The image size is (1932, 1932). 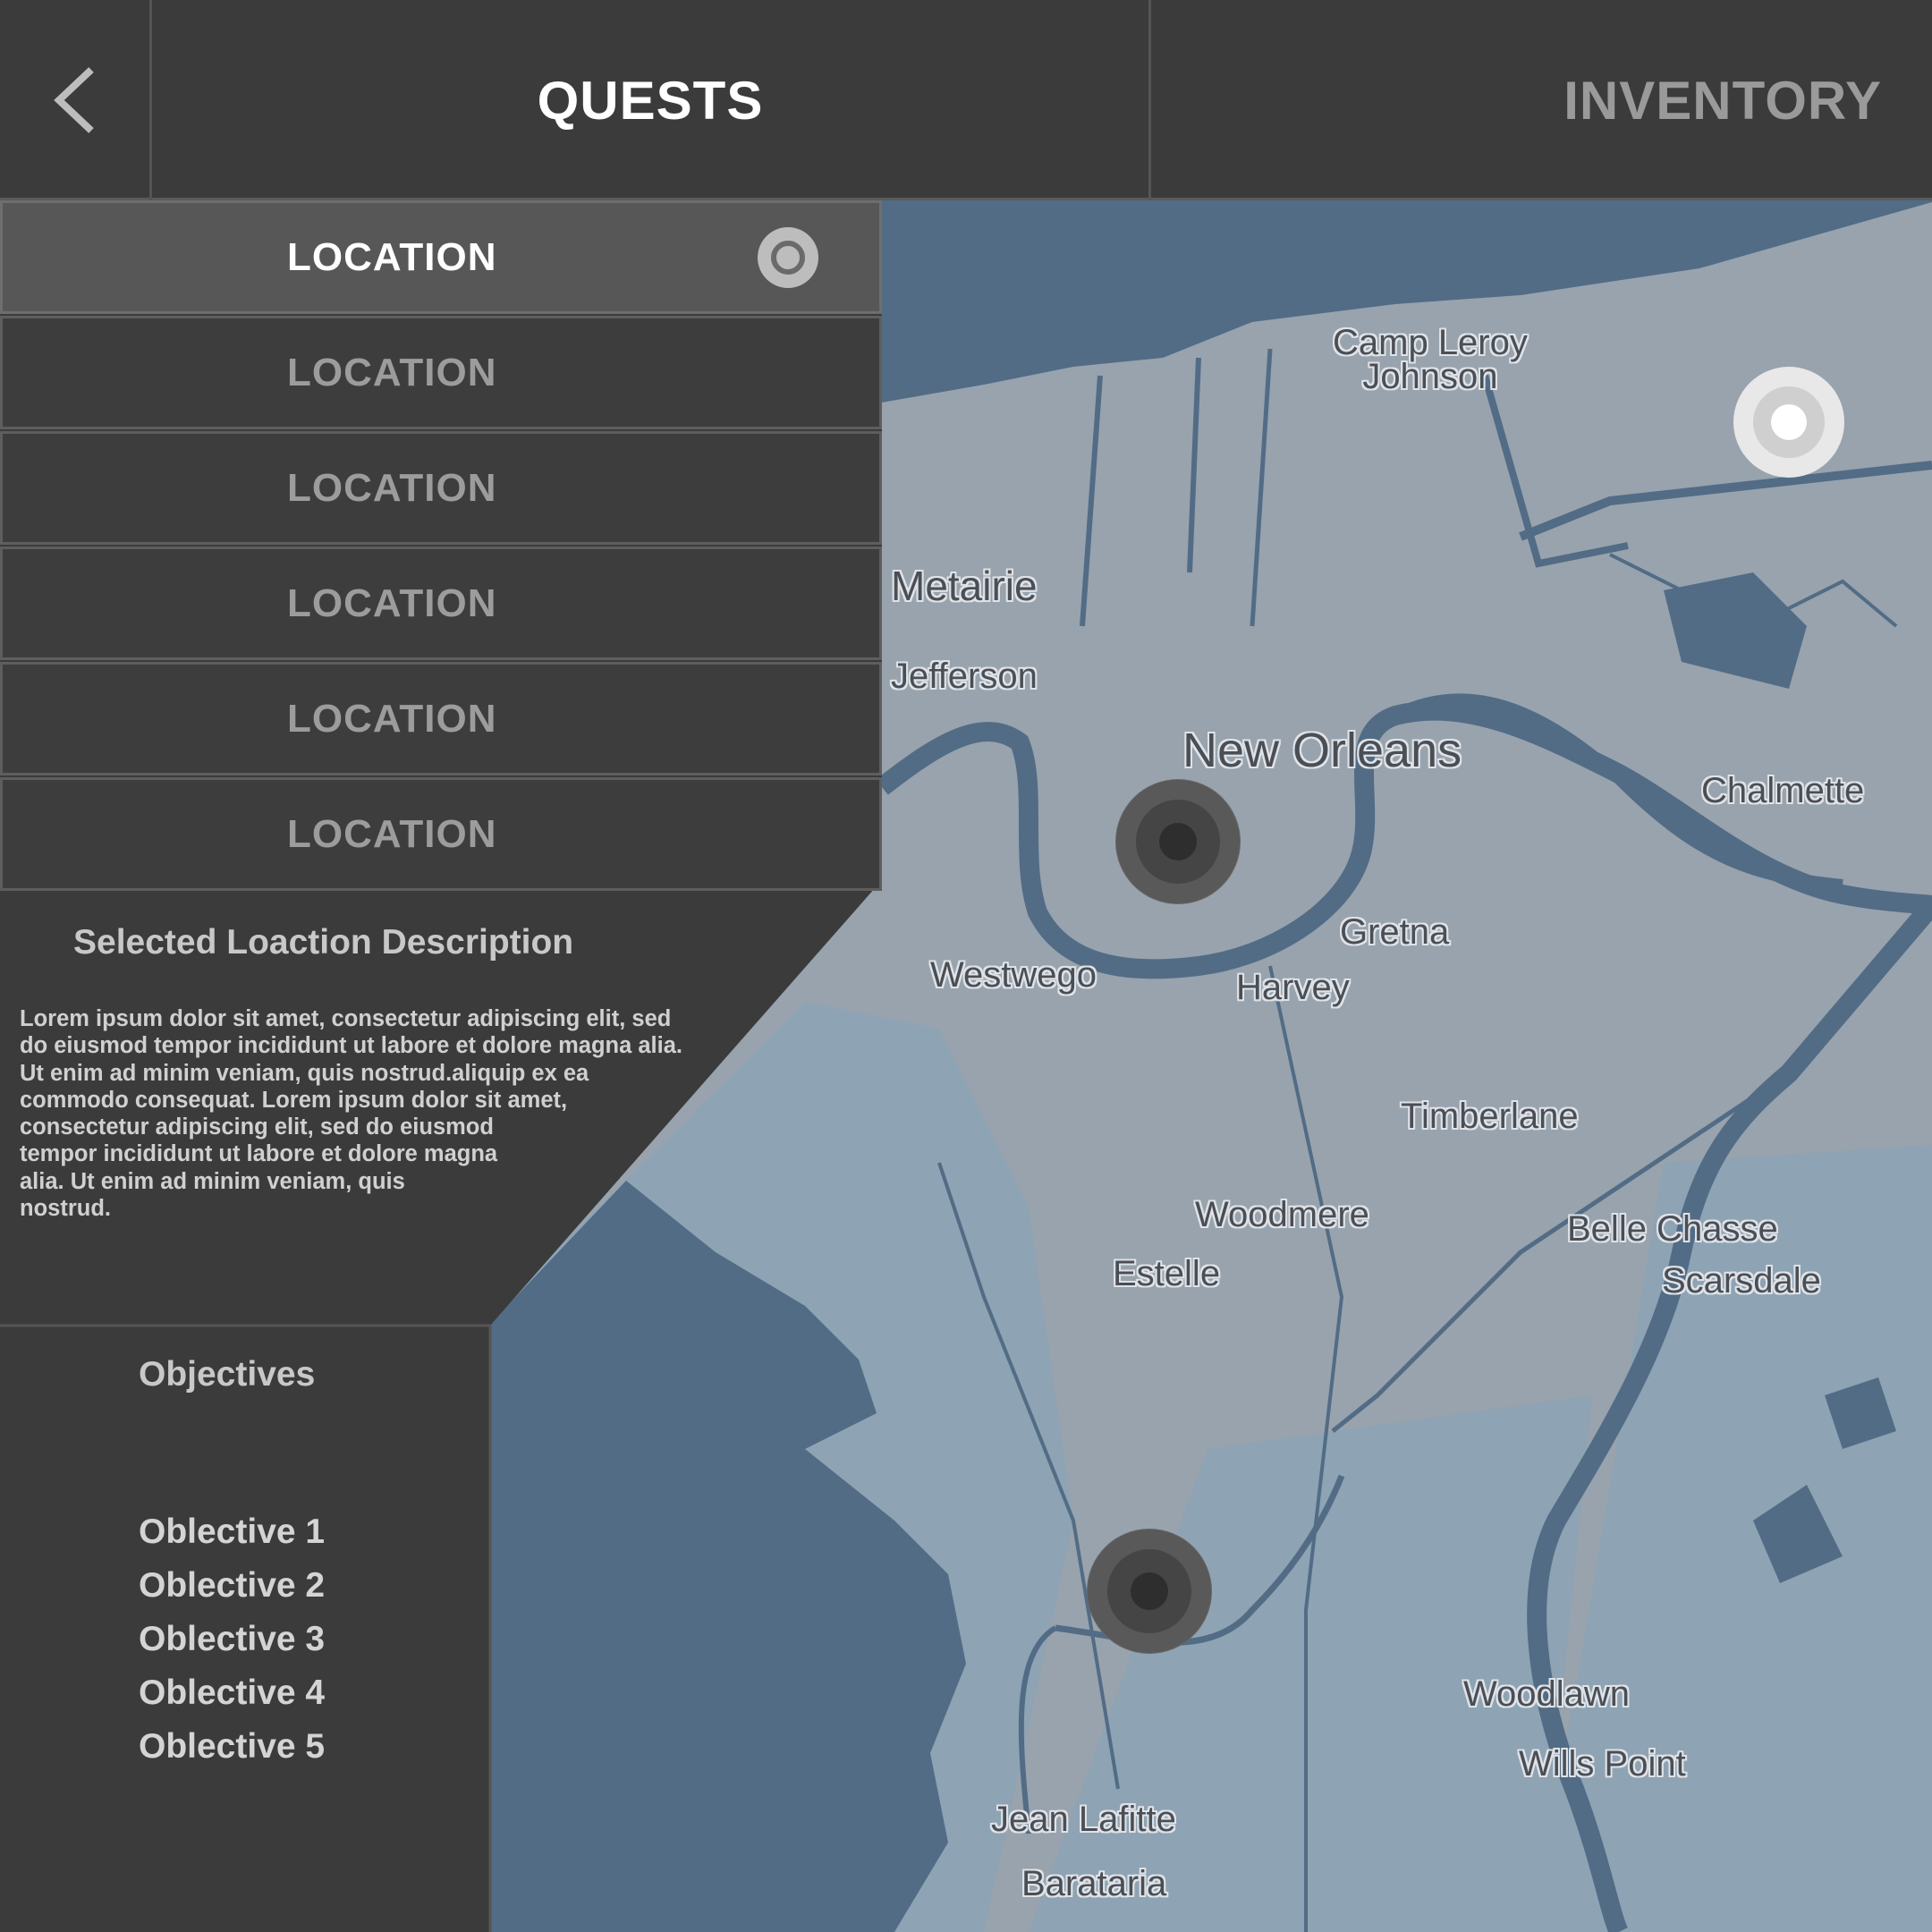 I want to click on map-marker-selected, so click(x=1788, y=422).